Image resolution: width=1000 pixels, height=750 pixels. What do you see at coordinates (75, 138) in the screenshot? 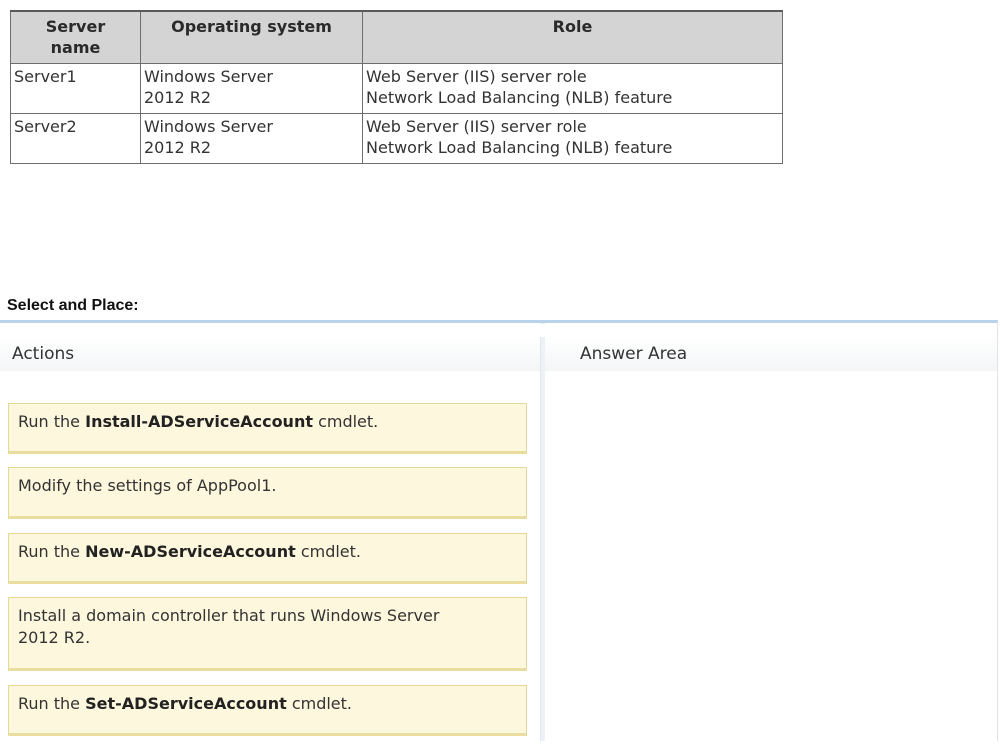
I see `cell-server-name: Server2` at bounding box center [75, 138].